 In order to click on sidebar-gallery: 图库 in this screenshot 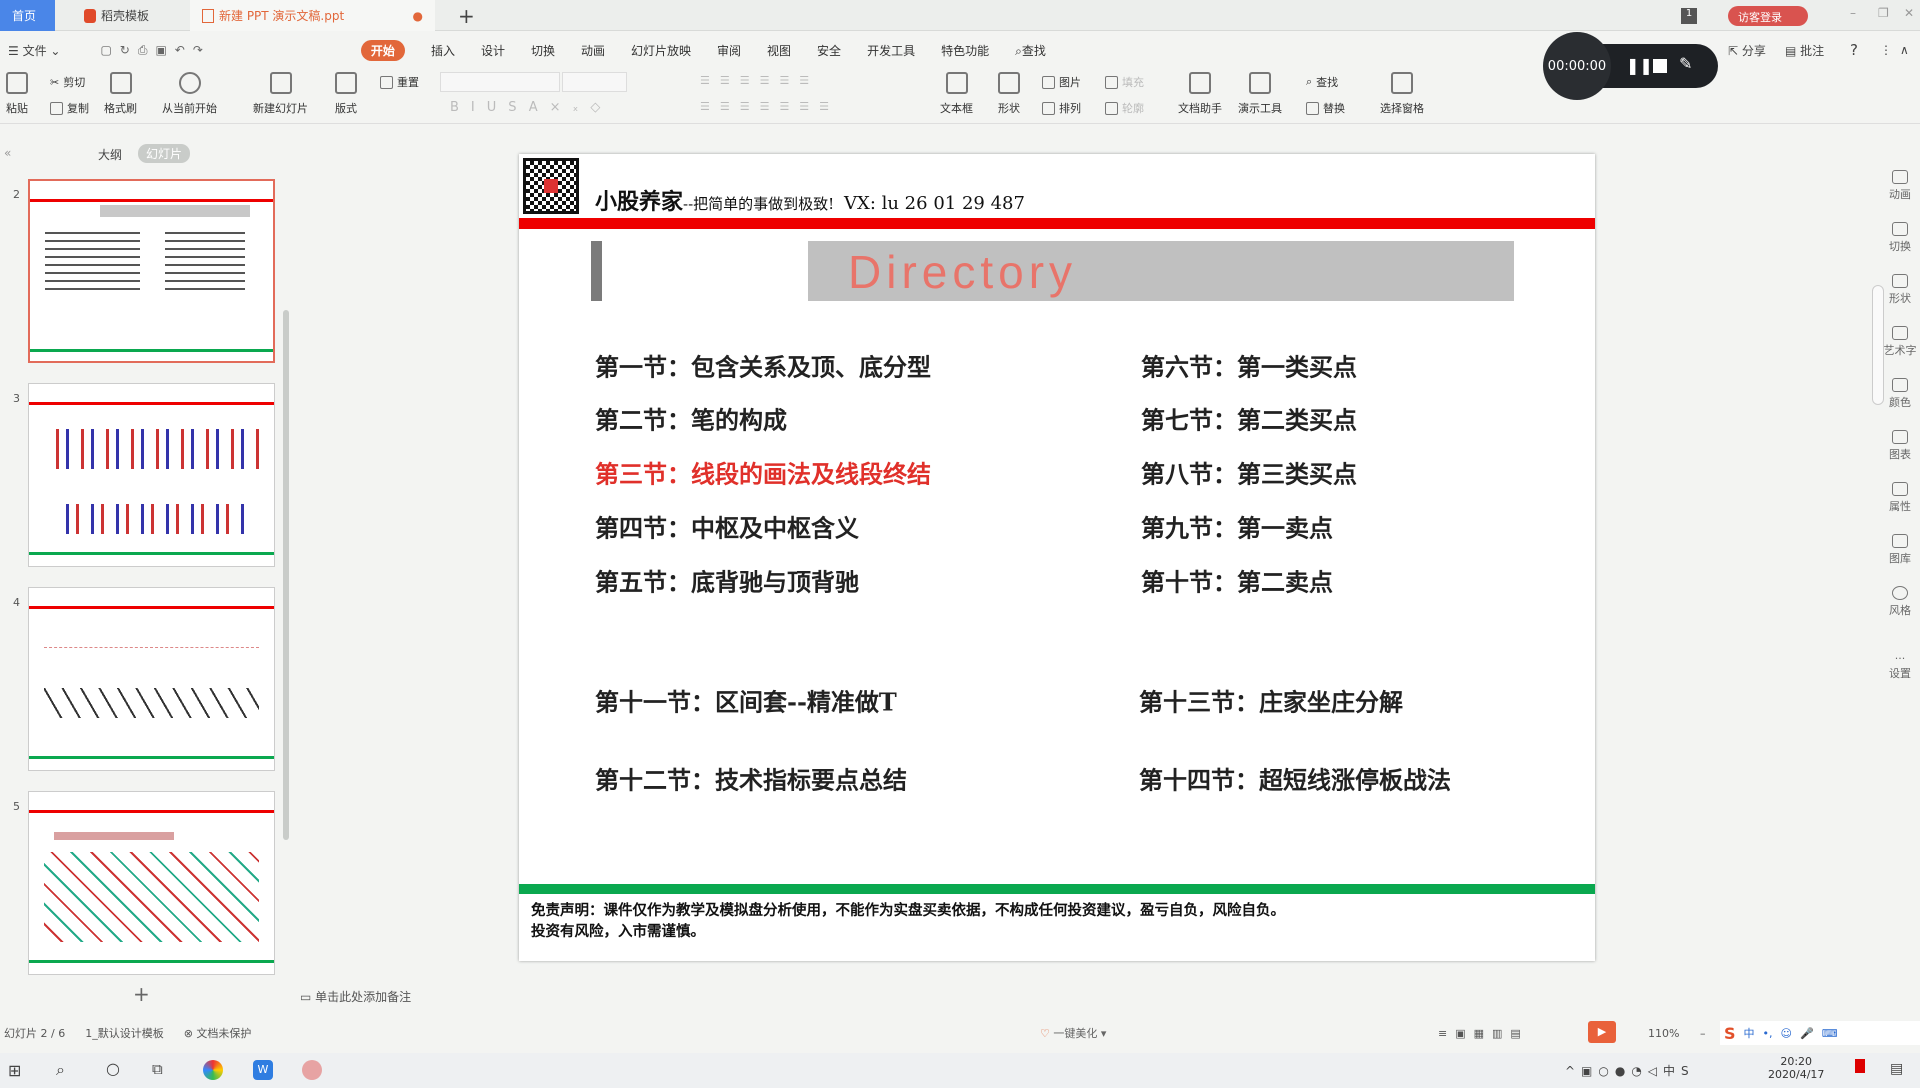, I will do `click(1900, 550)`.